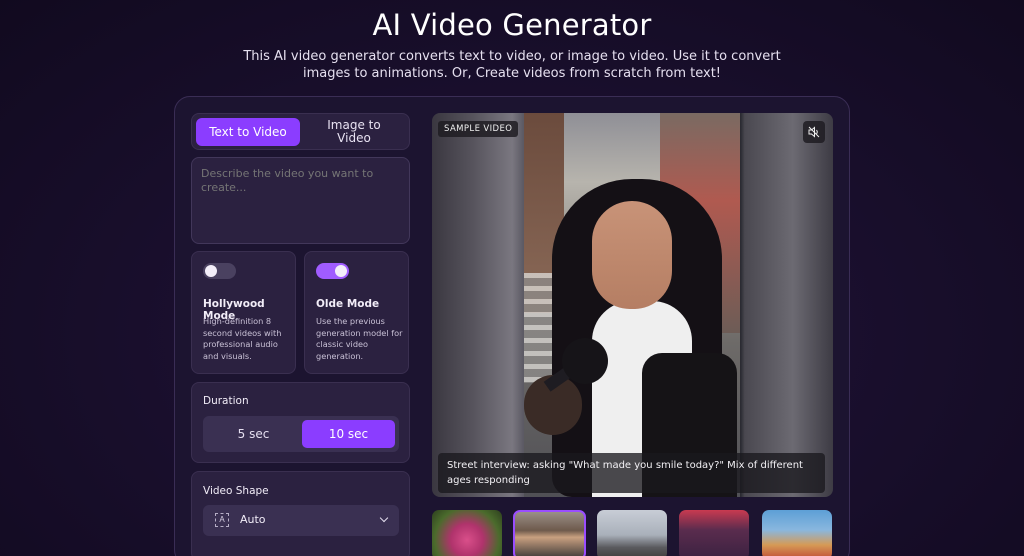  I want to click on car-thumbnail, so click(632, 533).